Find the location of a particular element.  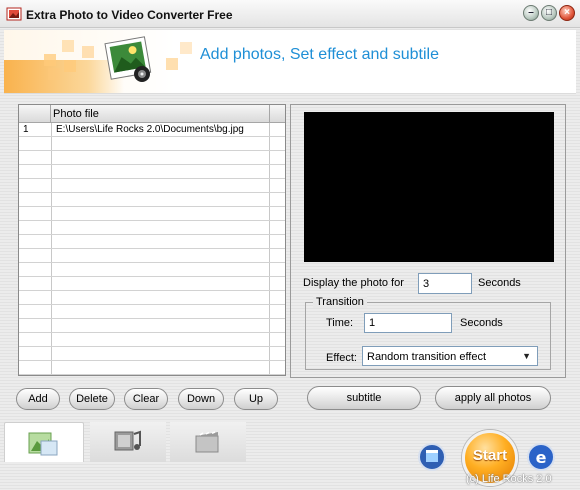

video-tab-icon is located at coordinates (207, 442).